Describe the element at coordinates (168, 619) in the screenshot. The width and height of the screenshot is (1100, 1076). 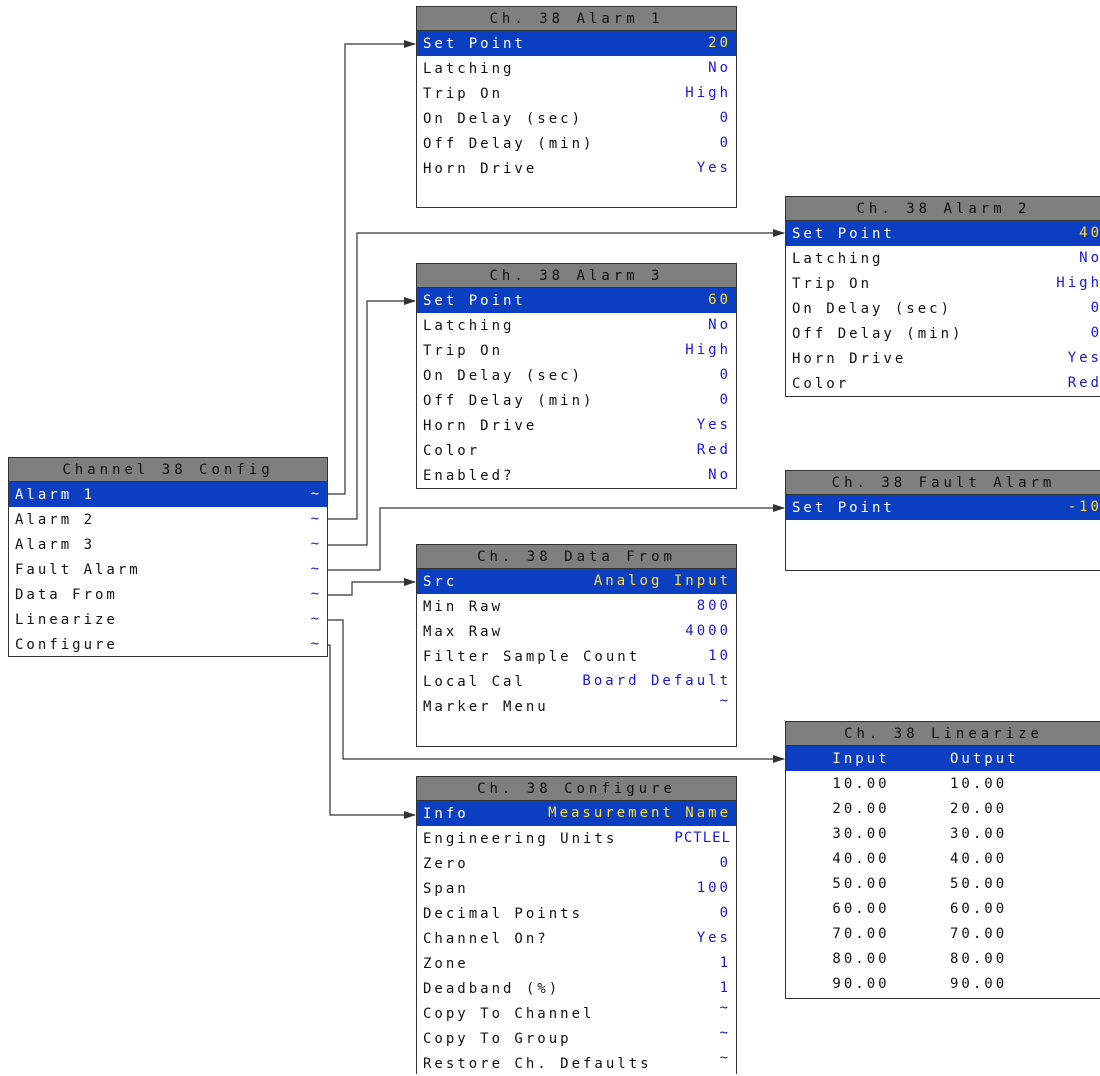
I see `menu-item-linearize: Linearize ~` at that location.